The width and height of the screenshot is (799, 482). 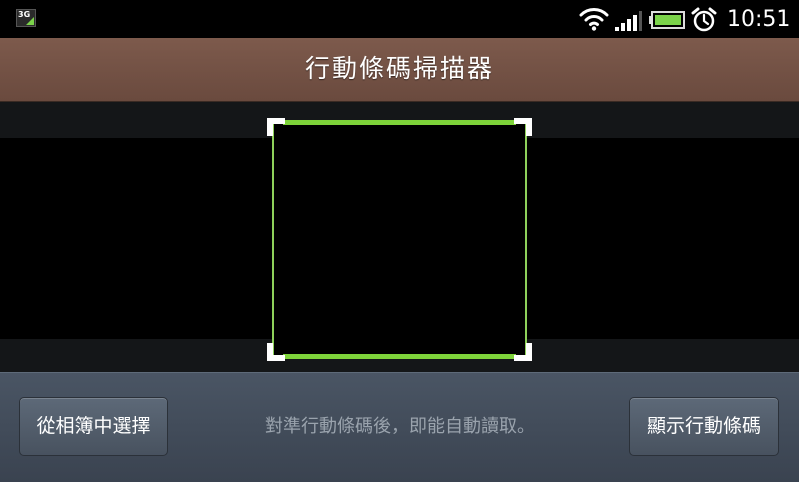 I want to click on scan-frame-top-line, so click(x=399, y=122).